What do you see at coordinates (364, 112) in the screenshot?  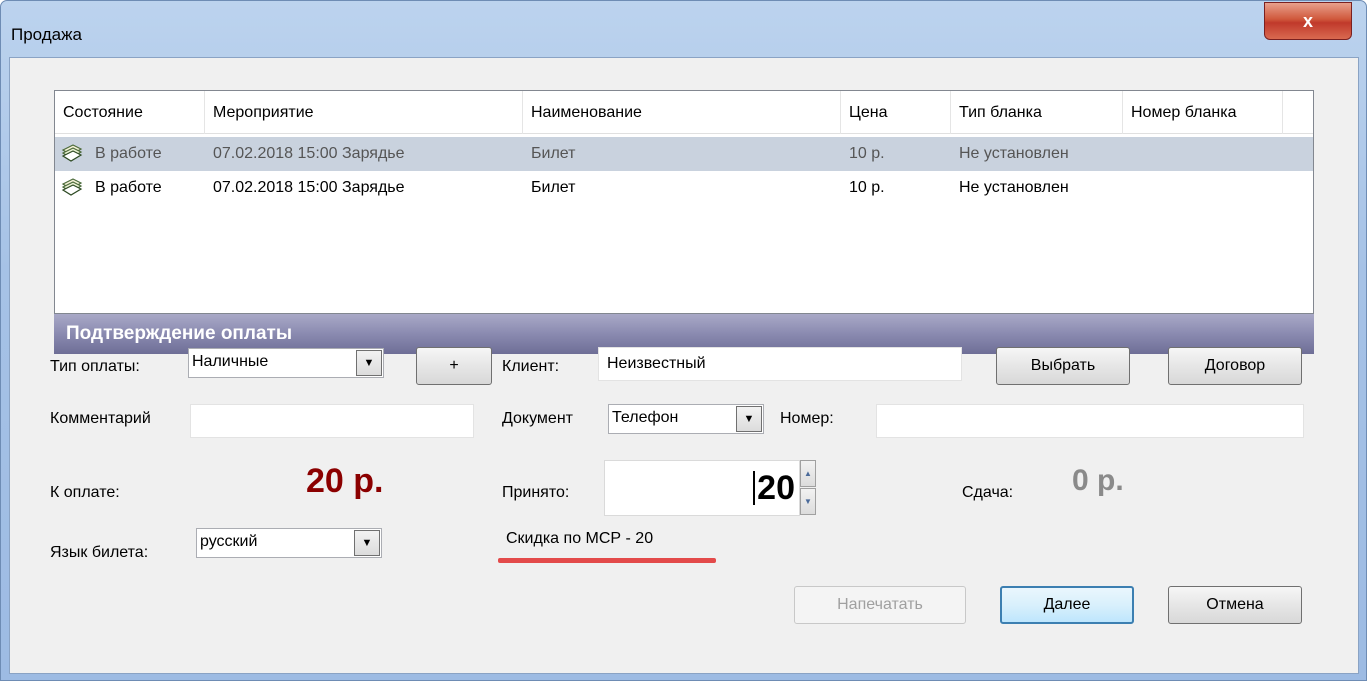 I see `column-header-event: Мероприятие` at bounding box center [364, 112].